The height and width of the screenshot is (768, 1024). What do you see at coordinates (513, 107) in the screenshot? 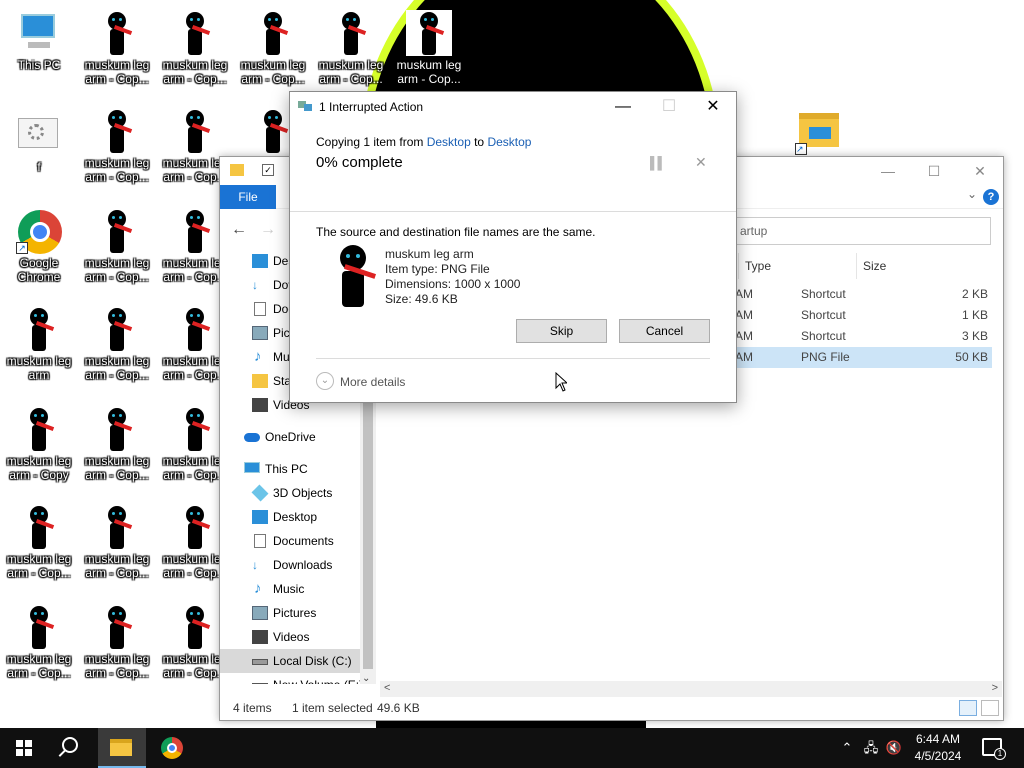
I see `dialog-titlebar: 1 Interrupted Action — ☐ ✕` at bounding box center [513, 107].